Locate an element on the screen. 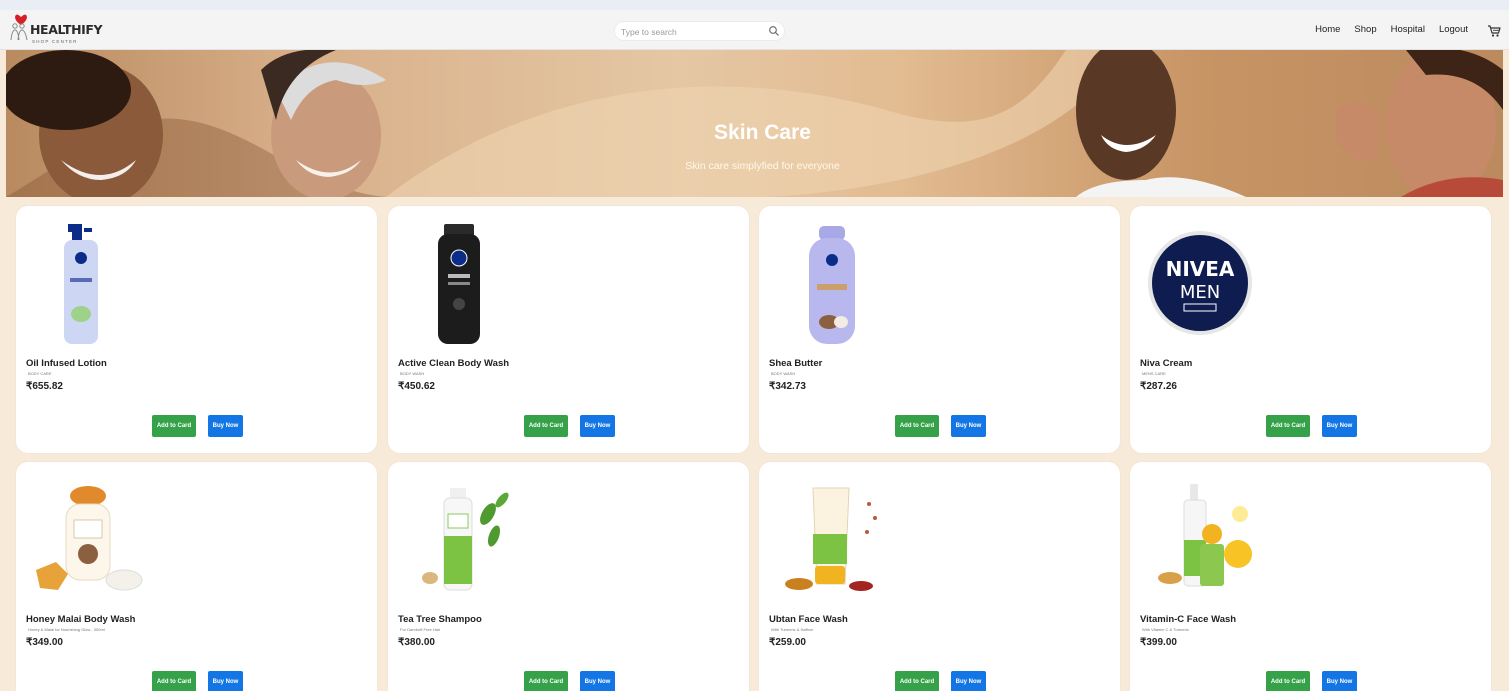 Image resolution: width=1509 pixels, height=691 pixels. tea-tree-shampoo-image is located at coordinates (465, 539).